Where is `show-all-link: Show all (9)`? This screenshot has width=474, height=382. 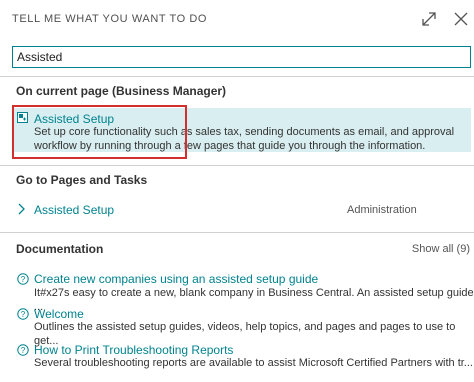
show-all-link: Show all (9) is located at coordinates (441, 249).